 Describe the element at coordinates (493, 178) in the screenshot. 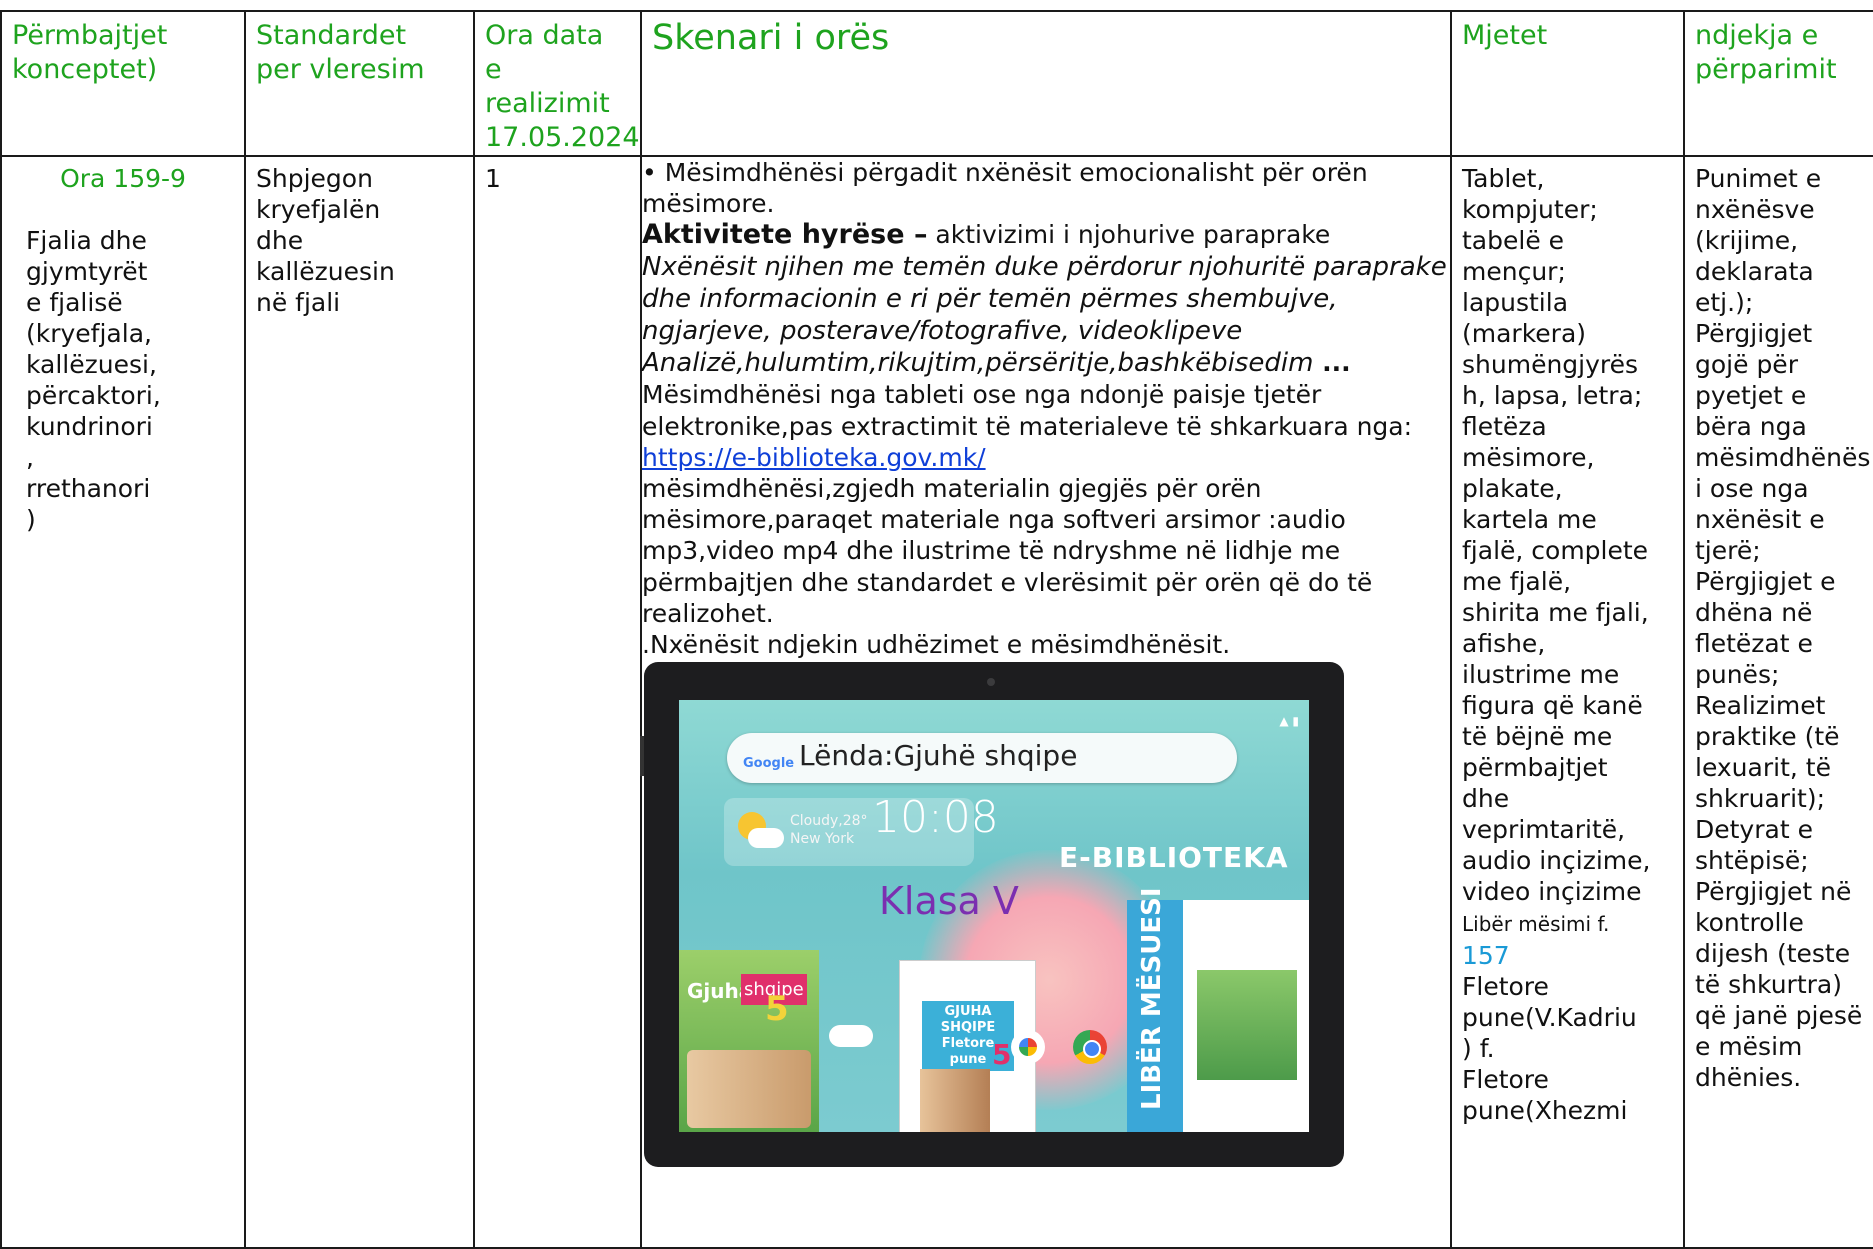

I see `hour-number: 1` at that location.